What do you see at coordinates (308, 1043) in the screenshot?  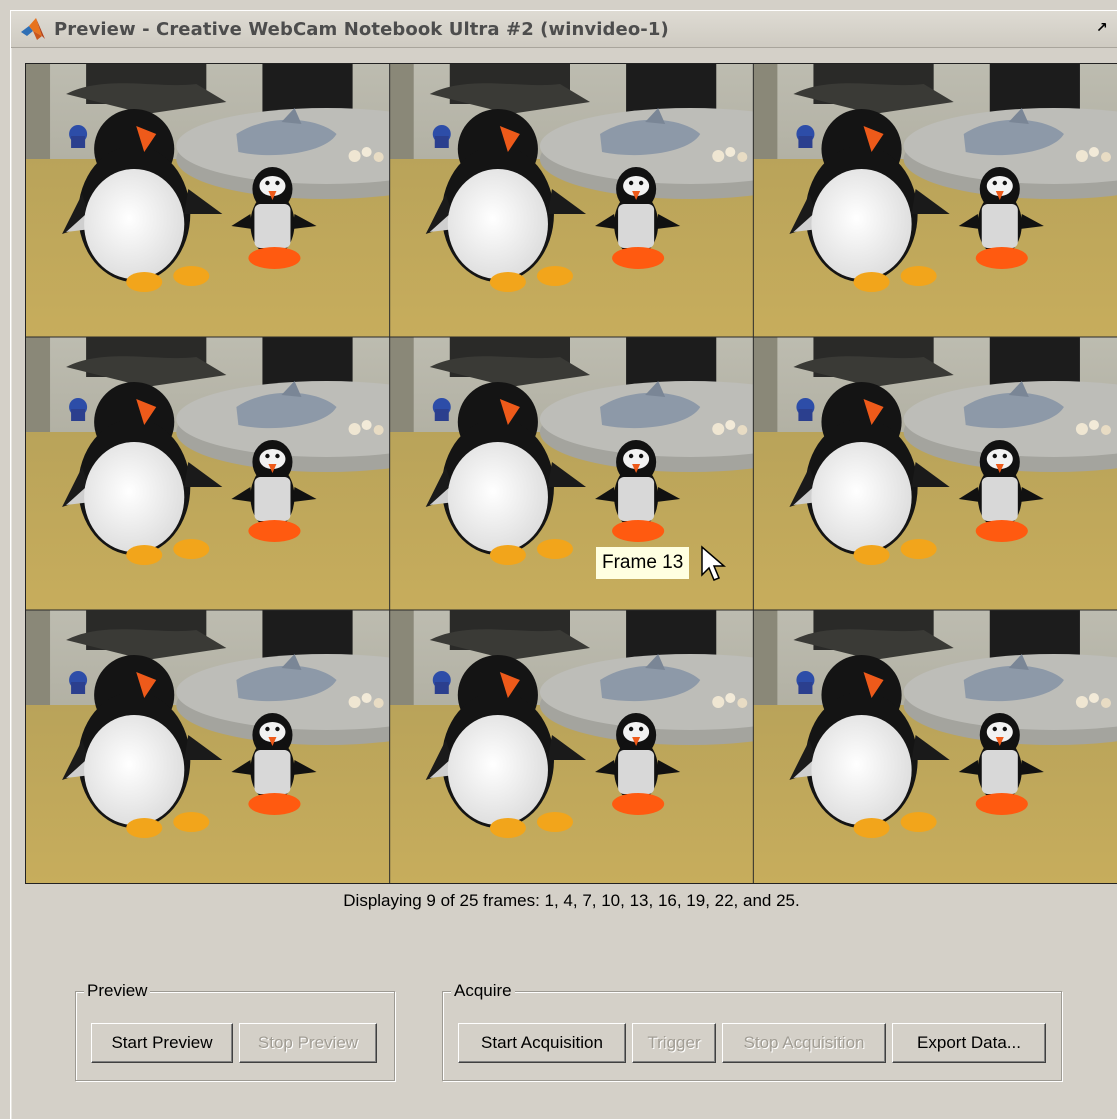 I see `stop-preview-button: Stop Preview` at bounding box center [308, 1043].